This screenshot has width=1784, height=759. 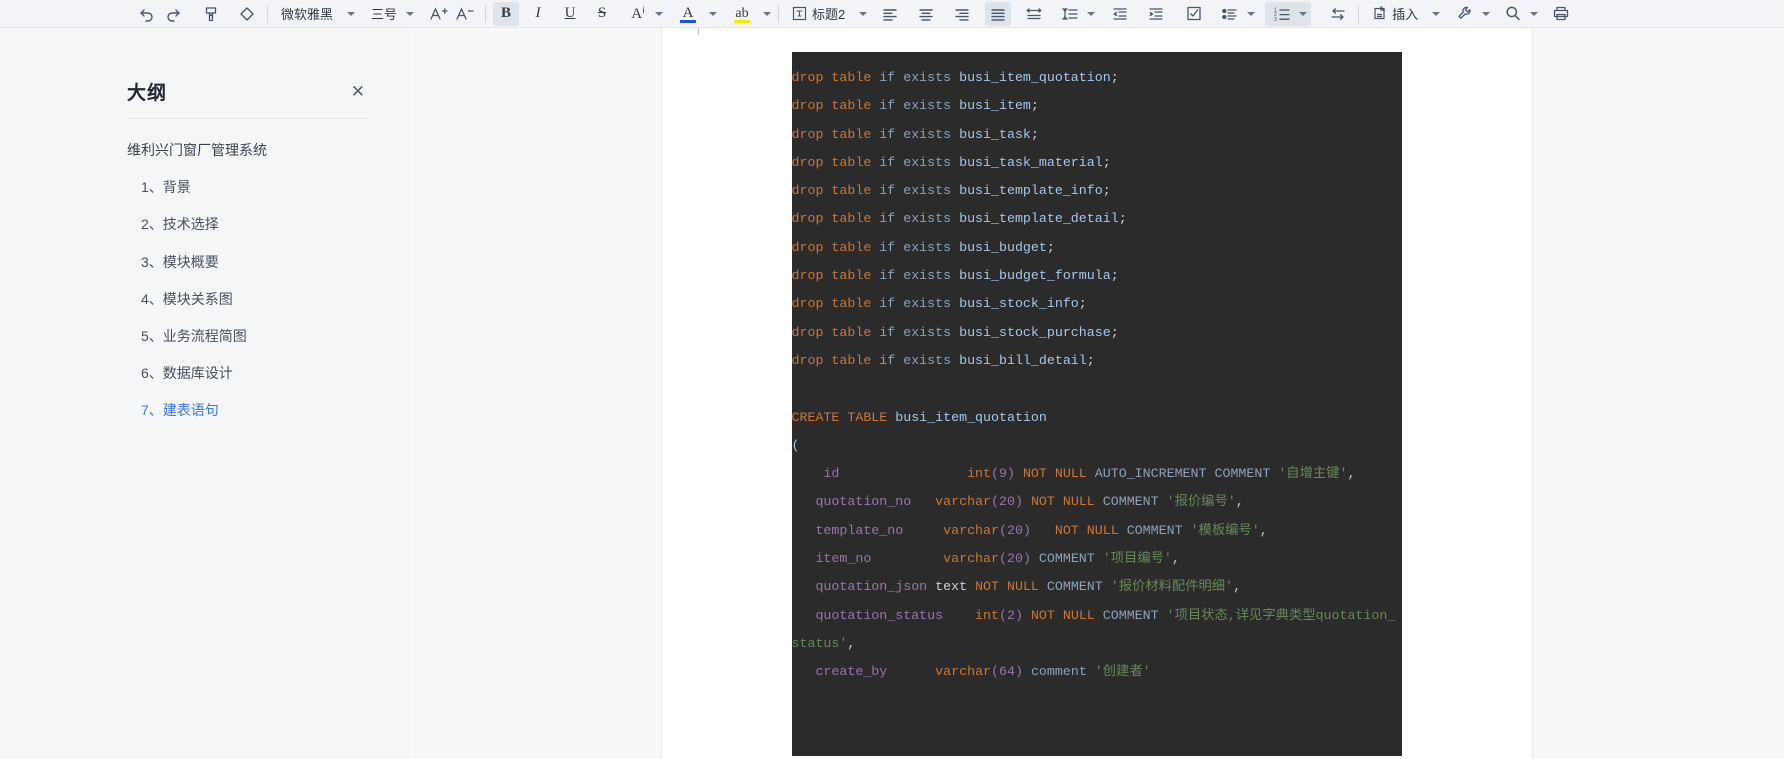 I want to click on print-icon, so click(x=1561, y=14).